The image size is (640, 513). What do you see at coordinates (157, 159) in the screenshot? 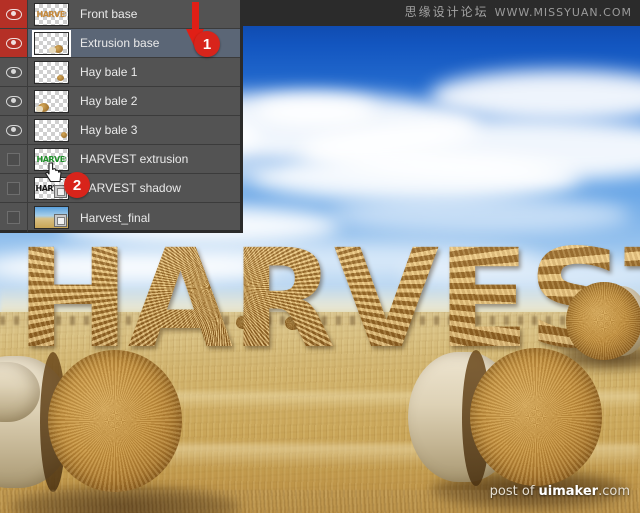
I see `layer-name-label: HARVEST extrusion` at bounding box center [157, 159].